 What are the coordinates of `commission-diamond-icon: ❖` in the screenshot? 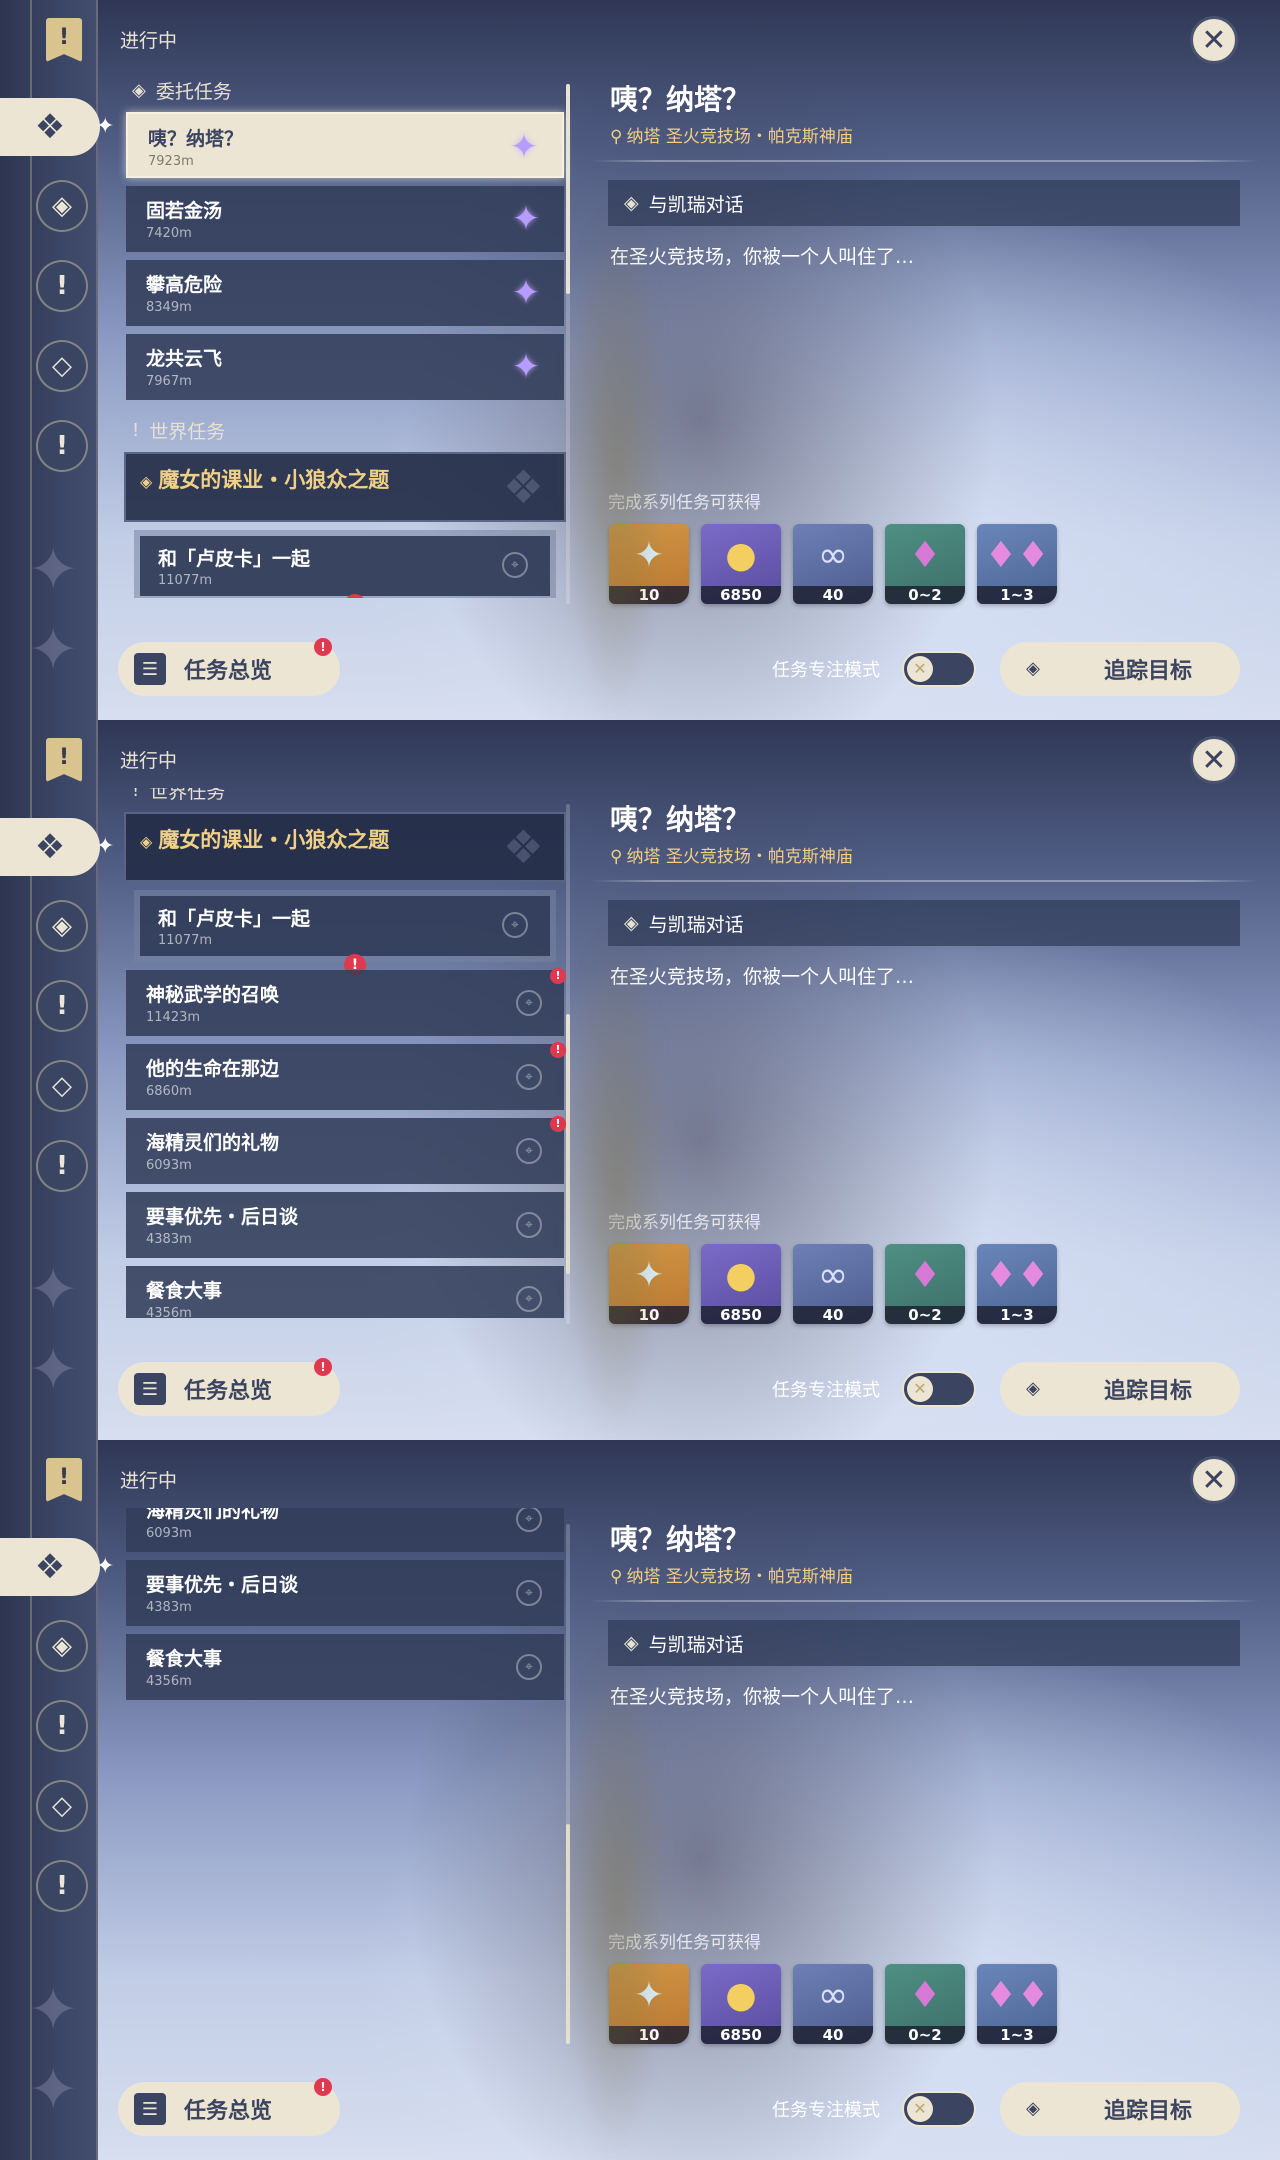 It's located at (50, 1567).